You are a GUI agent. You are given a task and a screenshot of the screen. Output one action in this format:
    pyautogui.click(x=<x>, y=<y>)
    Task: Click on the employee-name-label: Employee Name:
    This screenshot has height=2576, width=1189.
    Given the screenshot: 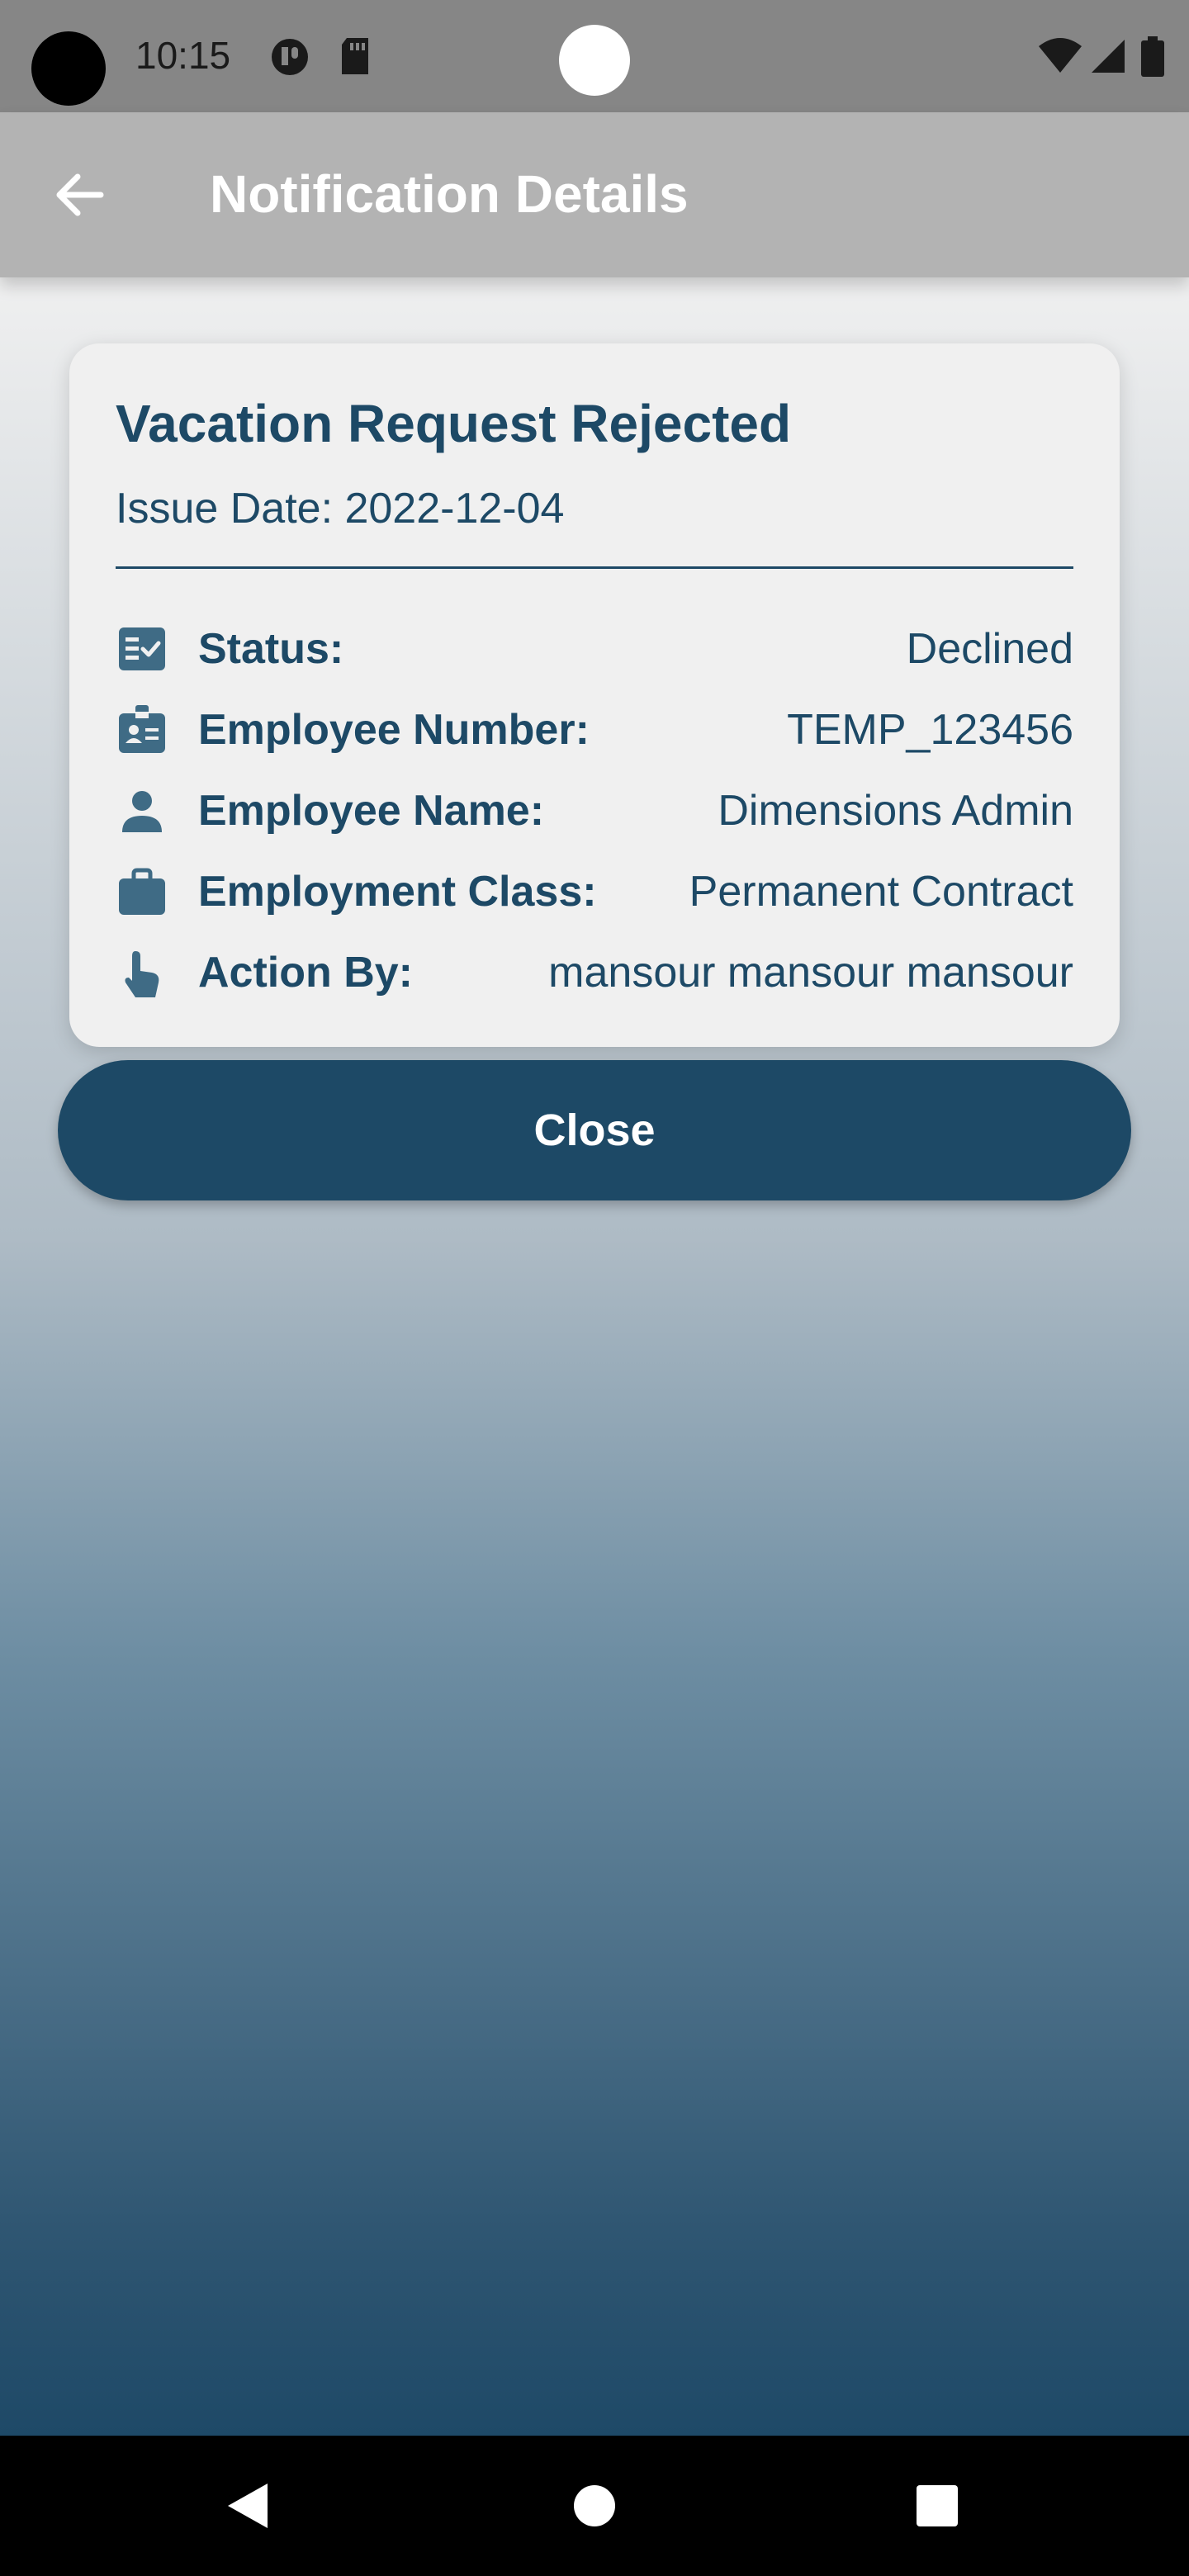 What is the action you would take?
    pyautogui.click(x=371, y=811)
    